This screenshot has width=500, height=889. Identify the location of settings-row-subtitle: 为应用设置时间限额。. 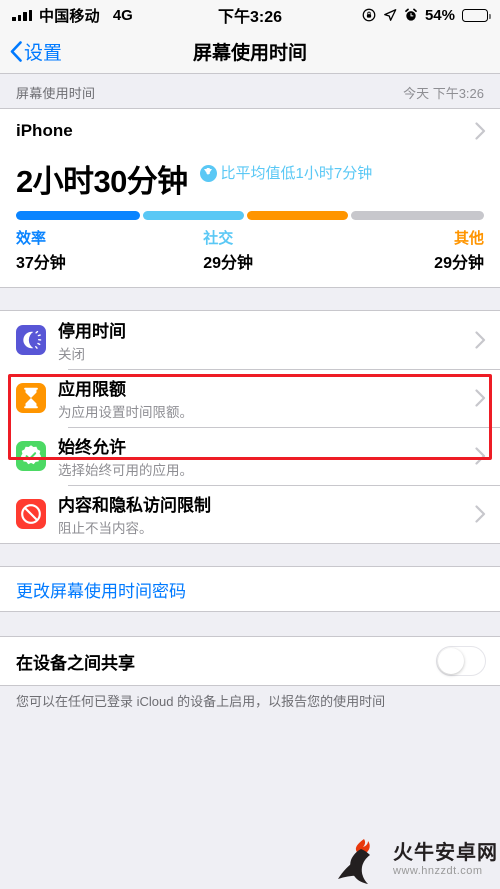
(125, 412).